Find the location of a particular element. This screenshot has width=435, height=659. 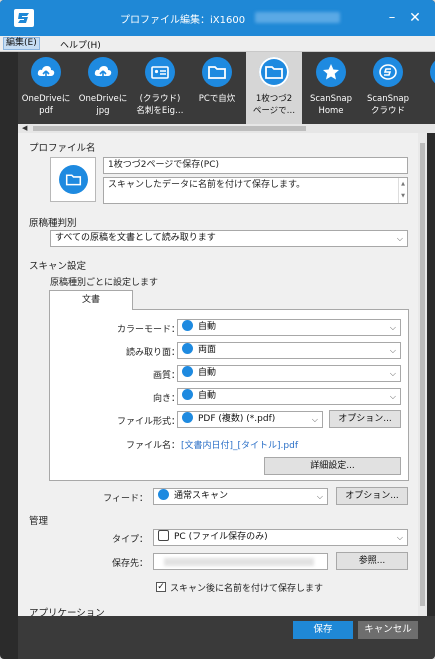

file-format-select: PDF (複数) (*.pdf) ⌵ is located at coordinates (250, 419).